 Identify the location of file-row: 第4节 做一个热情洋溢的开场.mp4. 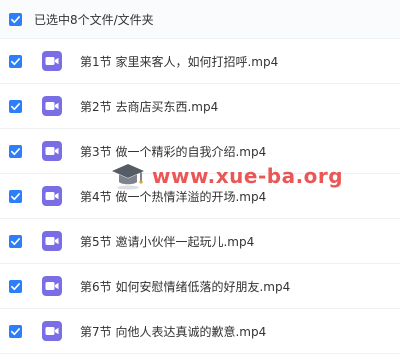
(200, 196).